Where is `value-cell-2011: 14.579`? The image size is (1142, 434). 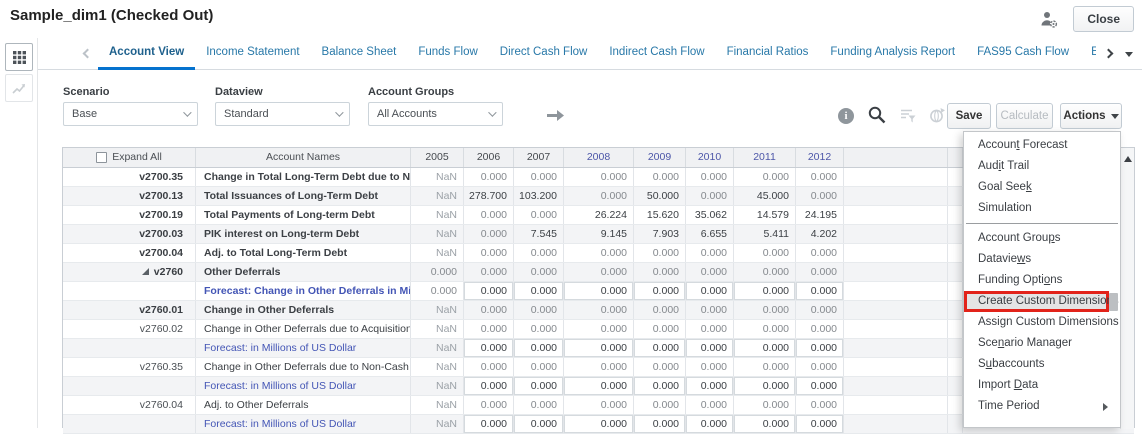 value-cell-2011: 14.579 is located at coordinates (765, 215).